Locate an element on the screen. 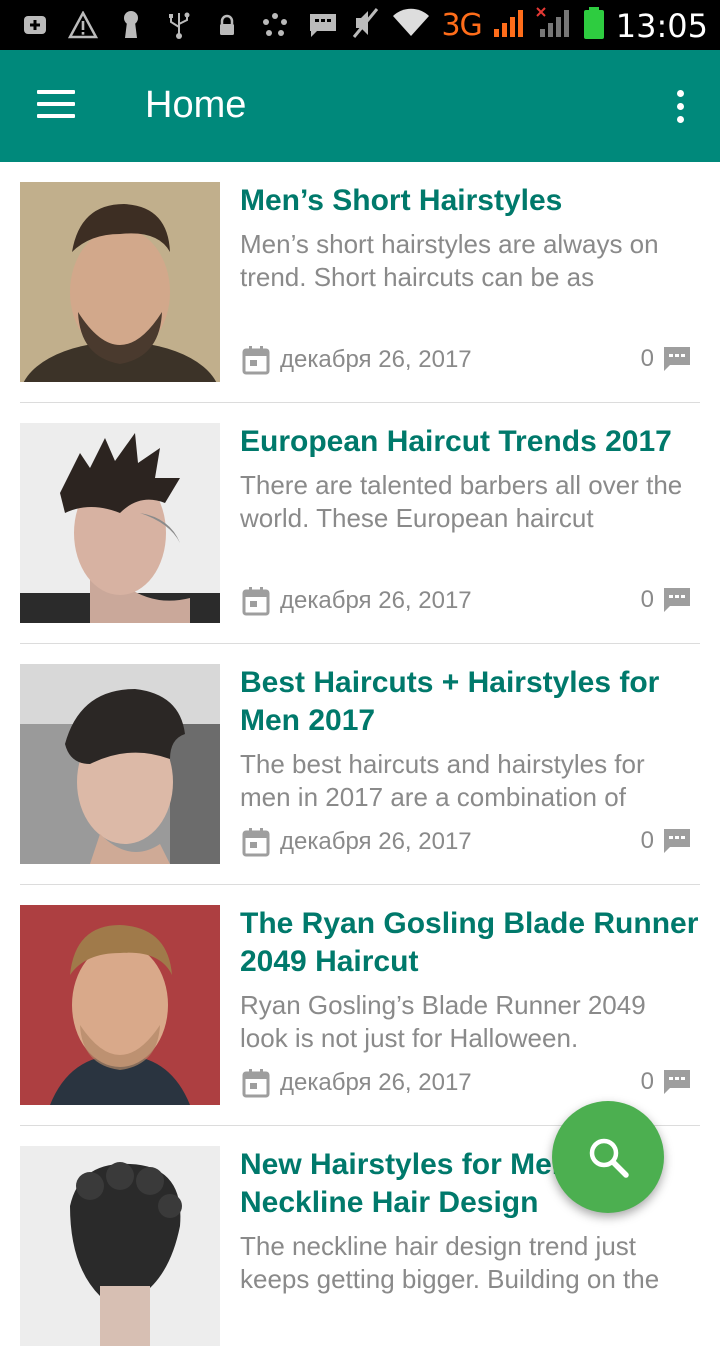  search-icon is located at coordinates (609, 1158).